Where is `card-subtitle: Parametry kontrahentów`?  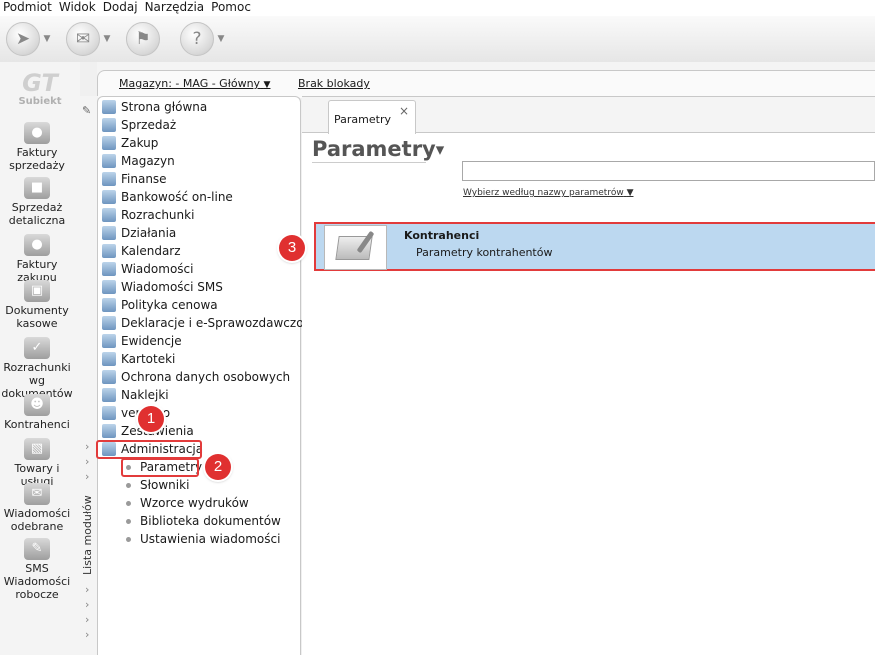 card-subtitle: Parametry kontrahentów is located at coordinates (484, 252).